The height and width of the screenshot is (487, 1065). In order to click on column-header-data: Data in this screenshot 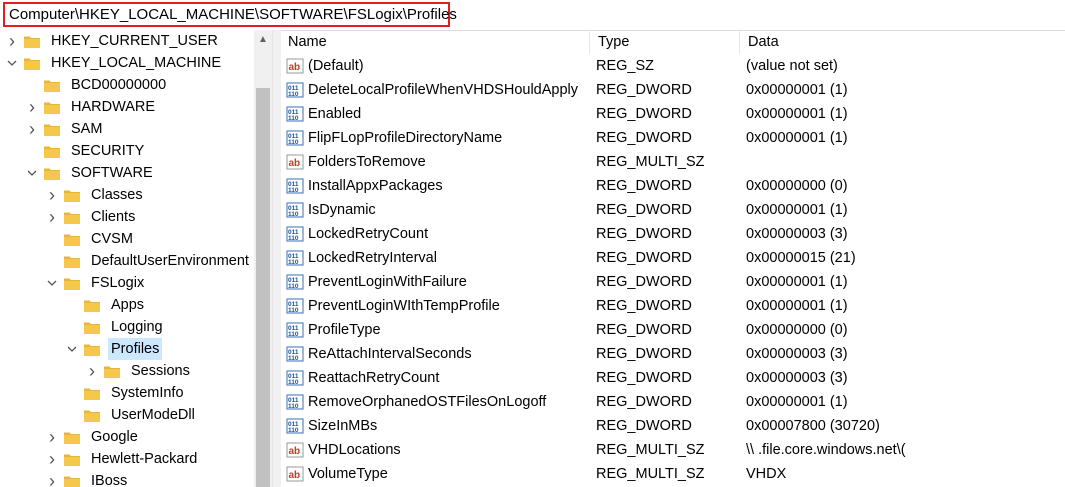, I will do `click(902, 42)`.